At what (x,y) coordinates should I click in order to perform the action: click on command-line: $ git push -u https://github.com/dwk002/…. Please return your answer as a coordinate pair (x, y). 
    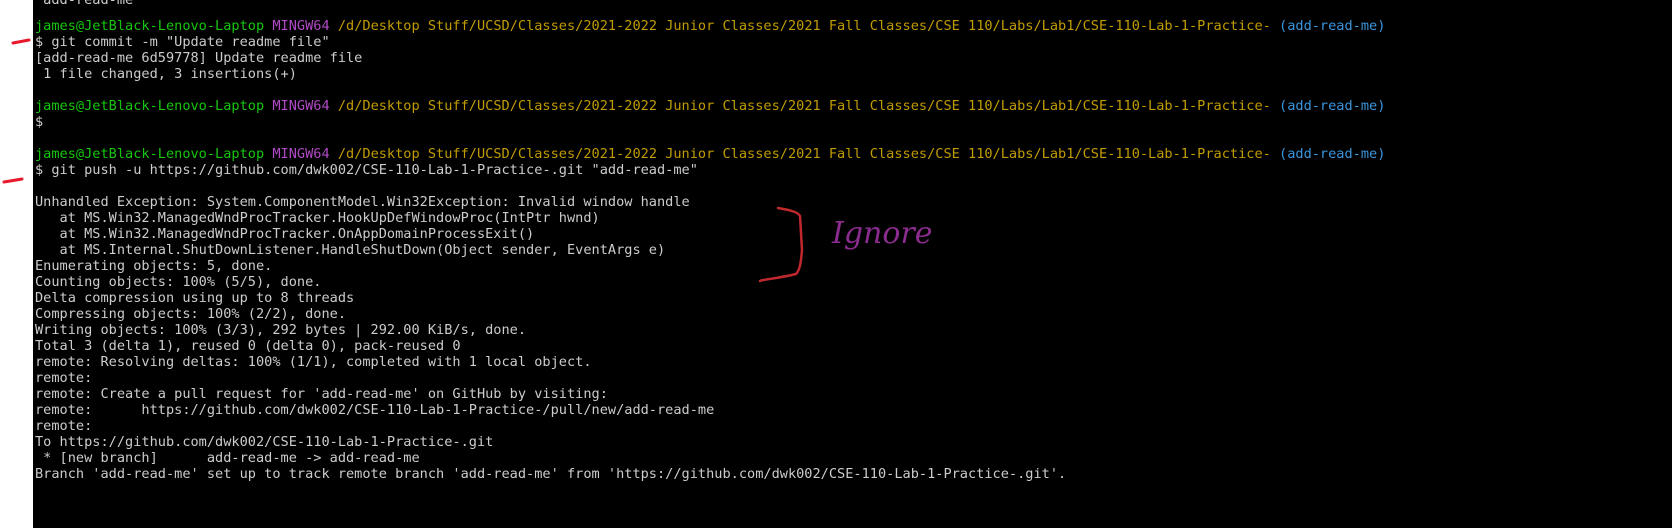
    Looking at the image, I should click on (366, 170).